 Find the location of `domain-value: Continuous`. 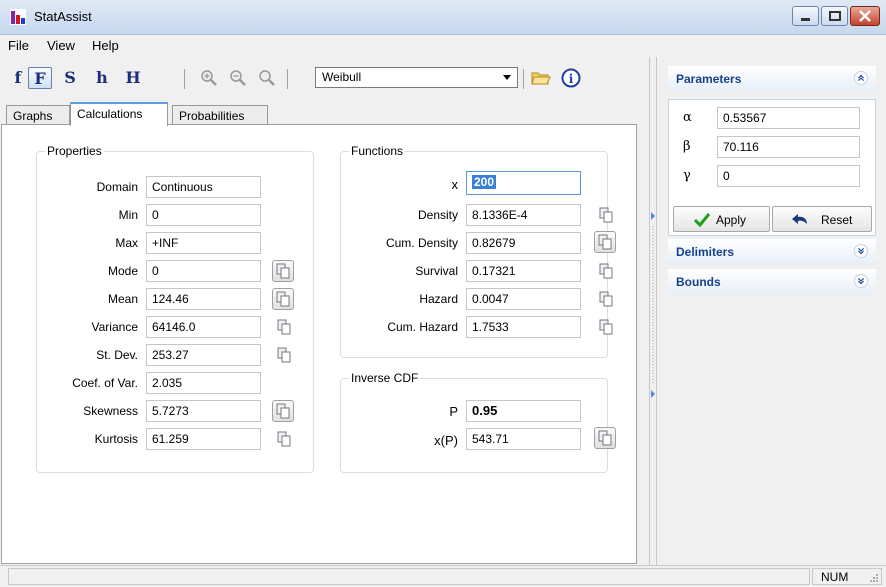

domain-value: Continuous is located at coordinates (203, 187).